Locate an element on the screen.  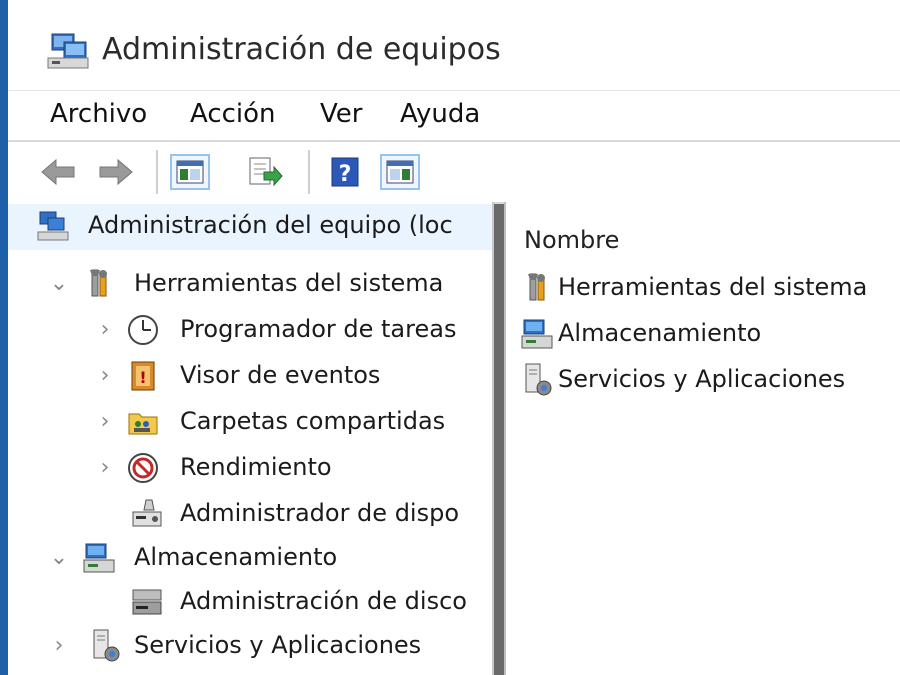
tree-item-root: Administración del equipo (loc is located at coordinates (250, 227).